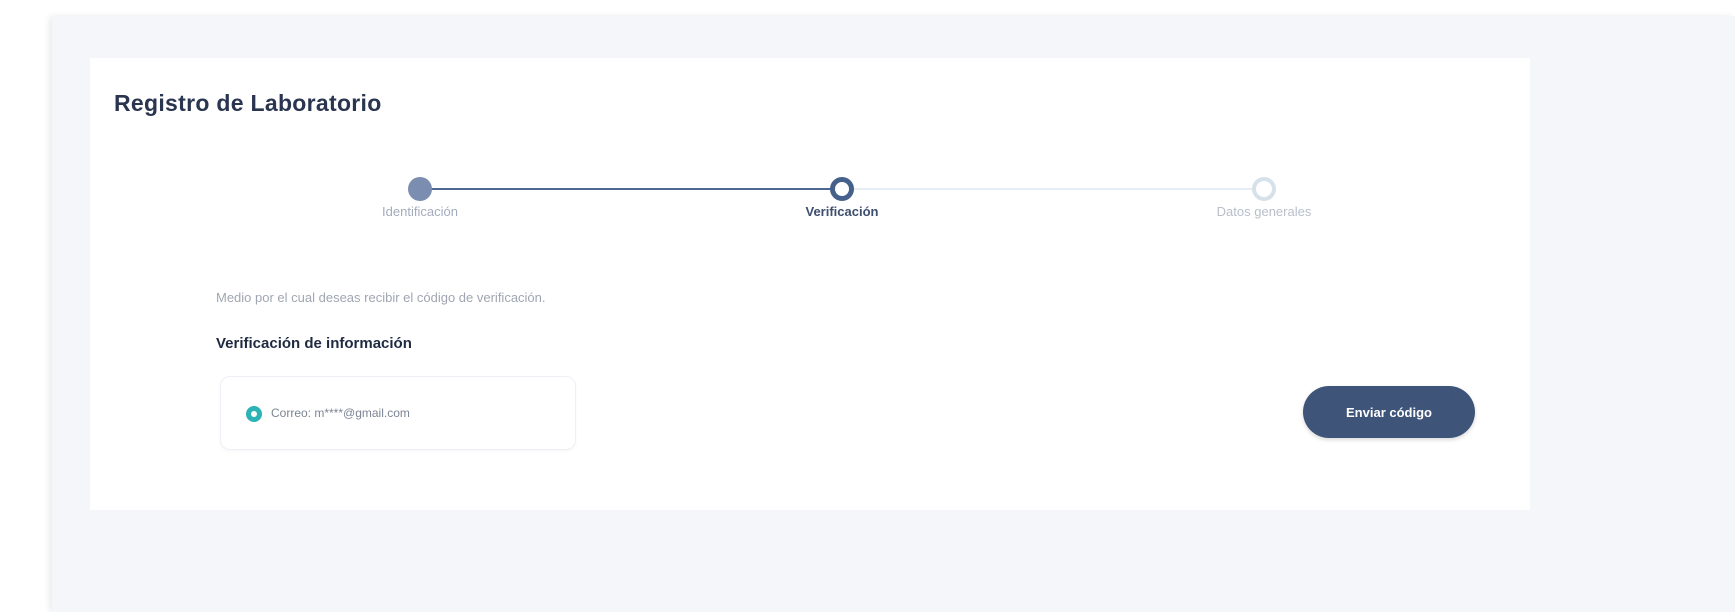 The image size is (1735, 612). Describe the element at coordinates (340, 413) in the screenshot. I see `email-option-label: Correo: m****@gmail.com` at that location.